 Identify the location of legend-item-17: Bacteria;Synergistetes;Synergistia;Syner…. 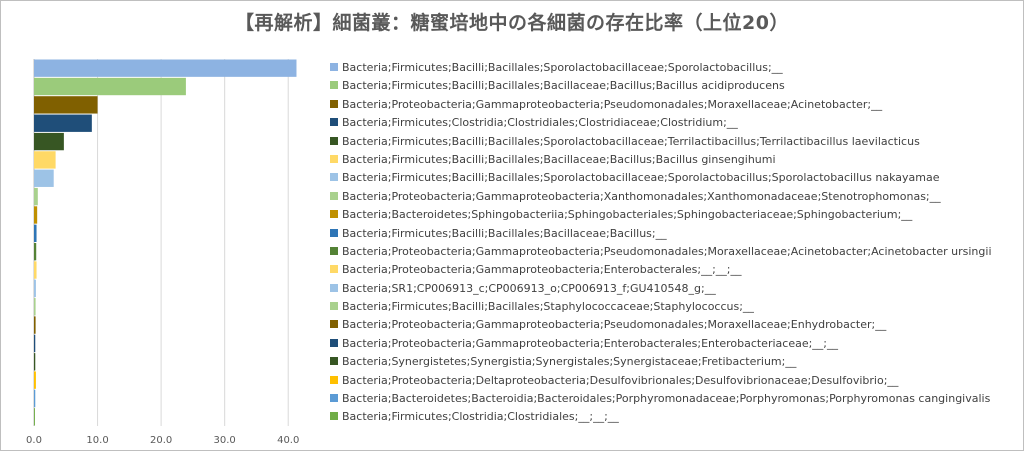
(675, 362).